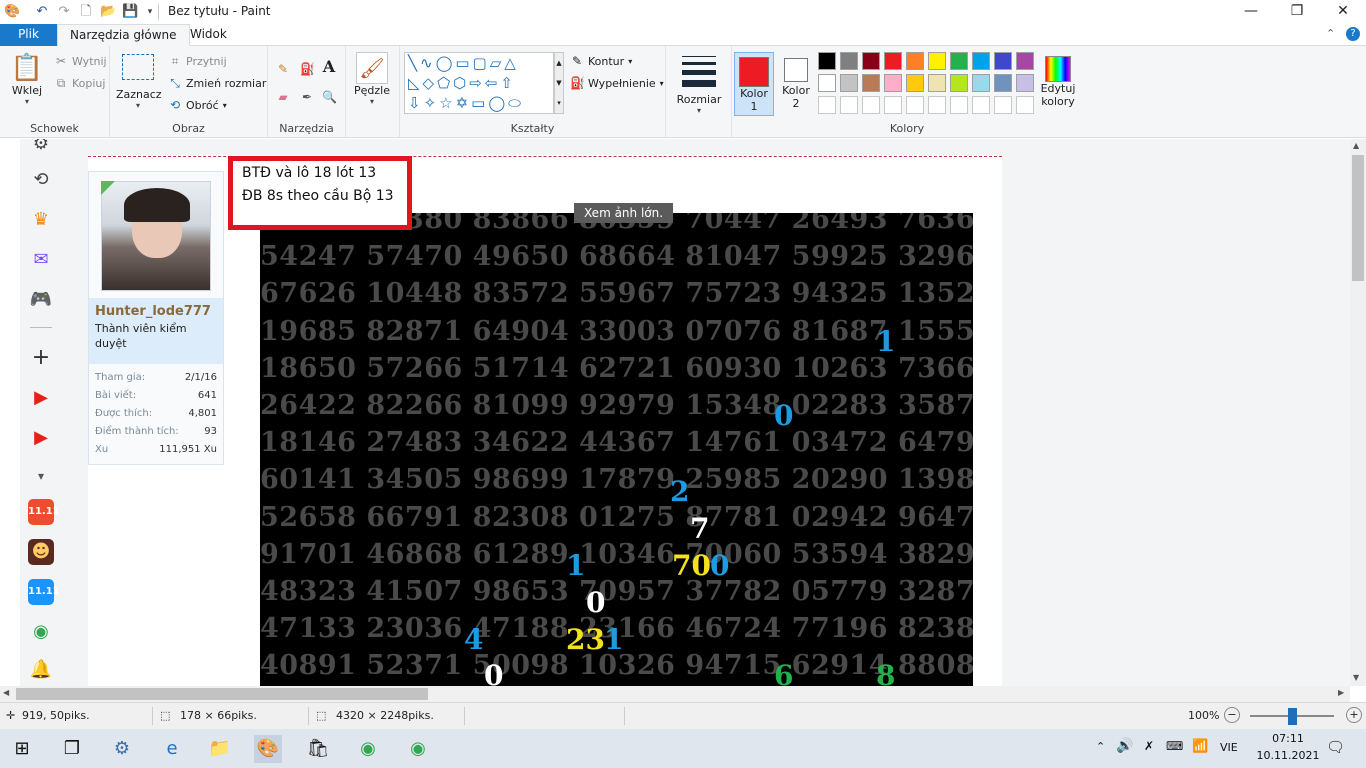  What do you see at coordinates (368, 749) in the screenshot?
I see `coccoc-taskbar-icon: ◉` at bounding box center [368, 749].